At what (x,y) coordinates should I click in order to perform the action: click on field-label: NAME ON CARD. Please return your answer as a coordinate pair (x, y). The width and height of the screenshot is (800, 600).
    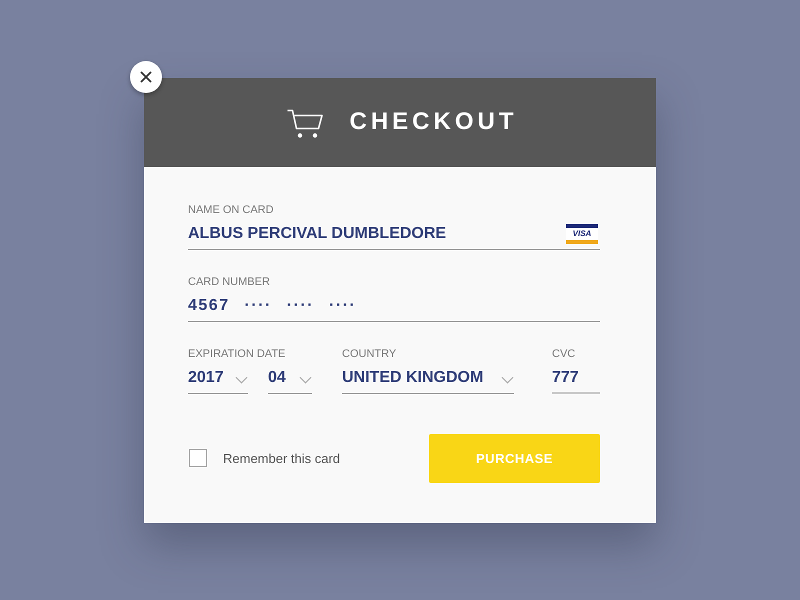
    Looking at the image, I should click on (231, 210).